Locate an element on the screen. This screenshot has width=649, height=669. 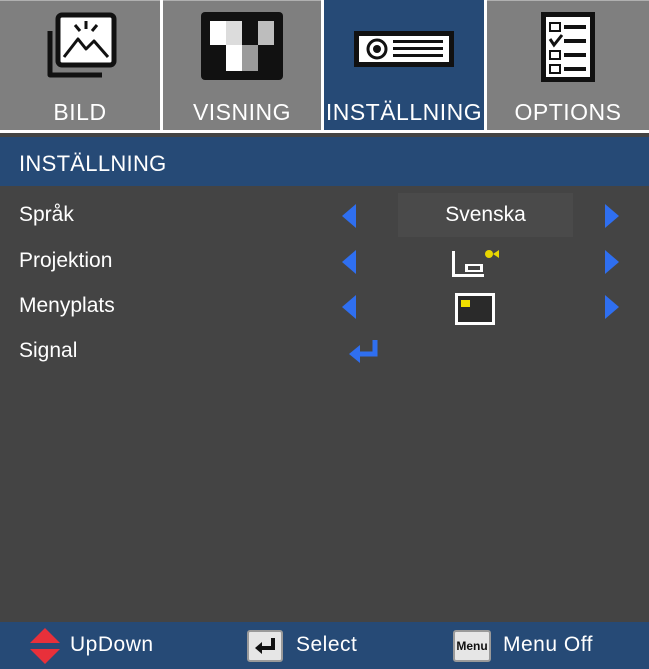
row-label-sprak: Språk is located at coordinates (46, 214).